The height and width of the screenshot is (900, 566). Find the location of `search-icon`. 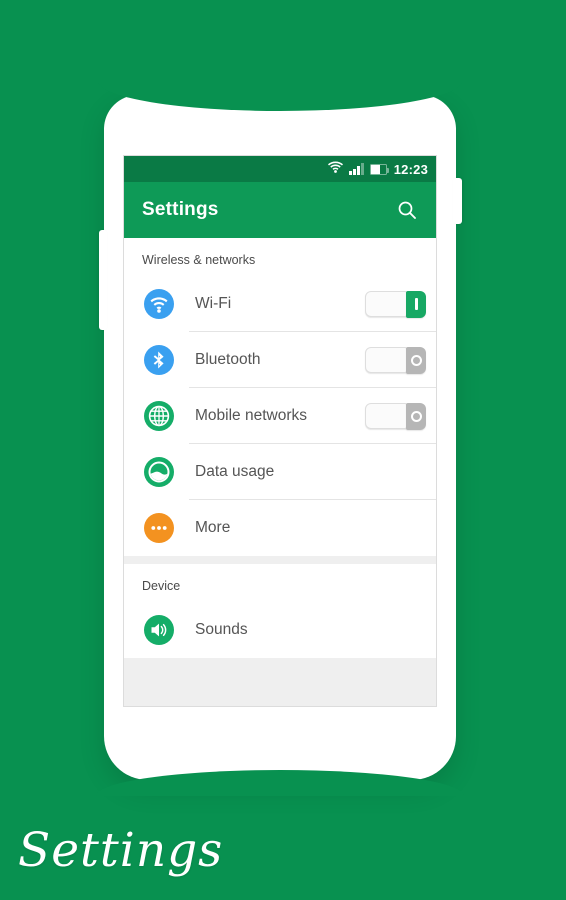

search-icon is located at coordinates (407, 210).